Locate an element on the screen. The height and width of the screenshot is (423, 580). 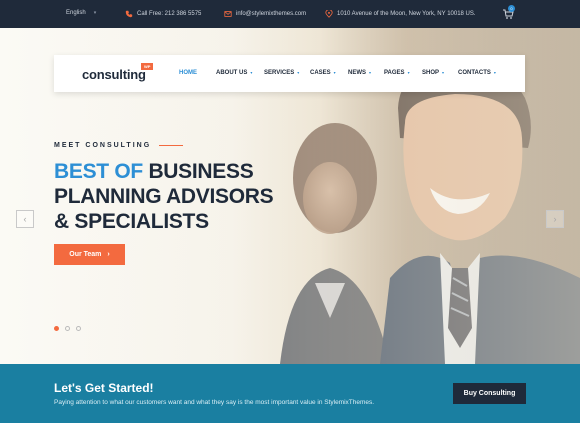
nav-label: SHOP is located at coordinates (431, 73).